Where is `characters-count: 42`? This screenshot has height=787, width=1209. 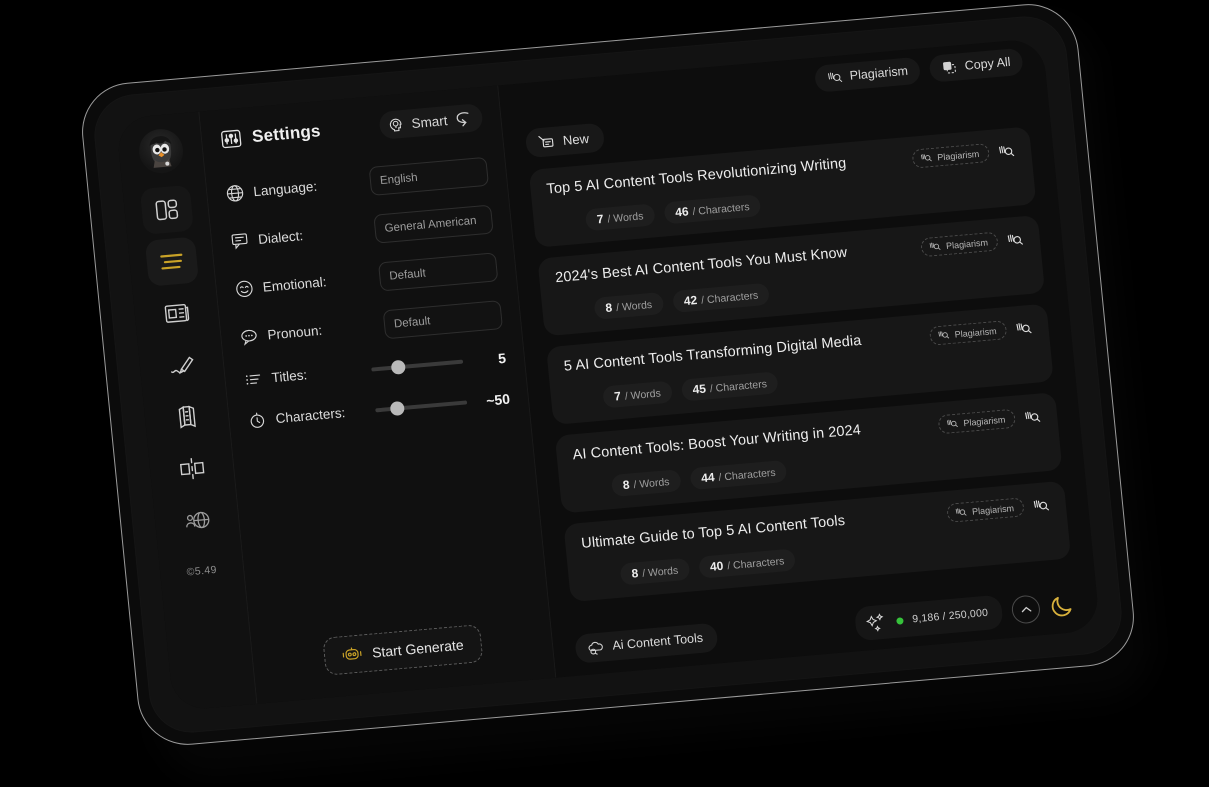 characters-count: 42 is located at coordinates (690, 300).